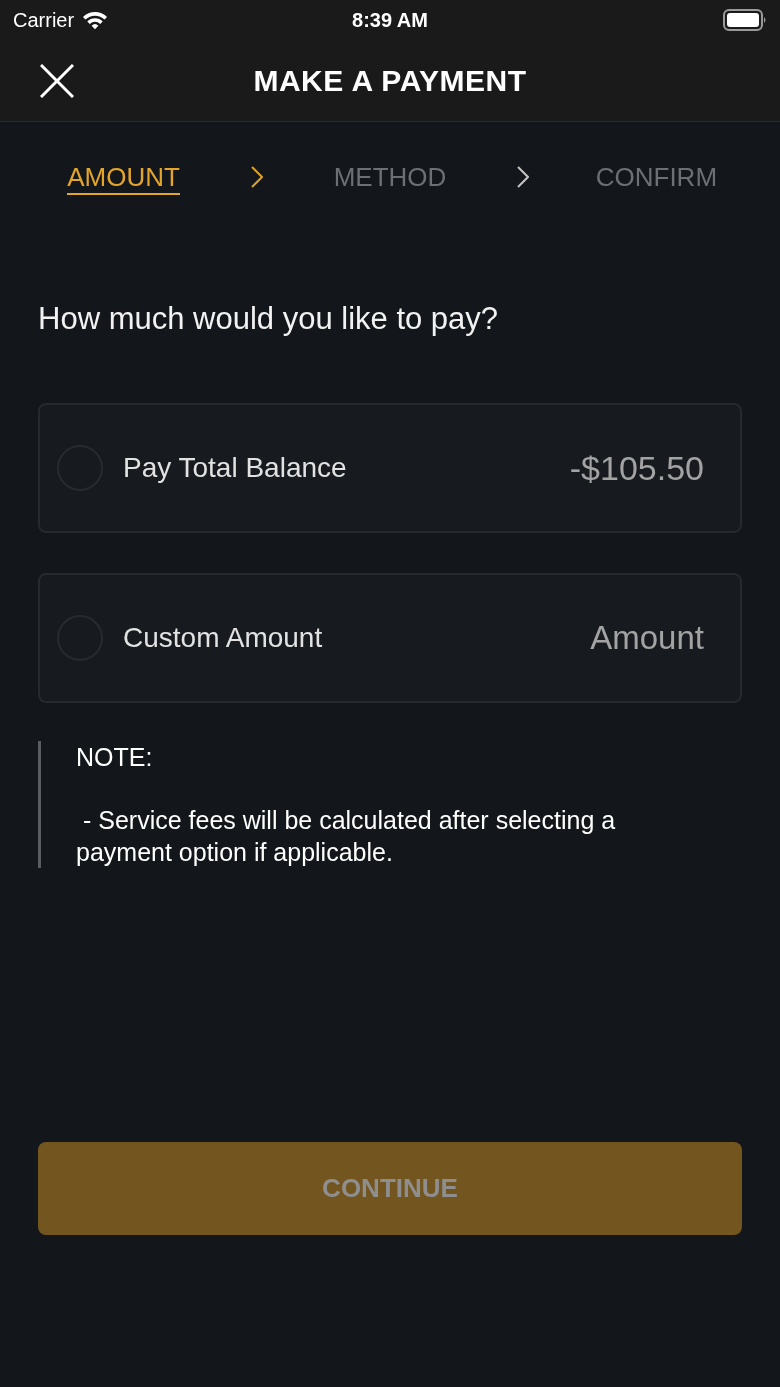 The image size is (780, 1387). What do you see at coordinates (346, 836) in the screenshot?
I see `note-text: - Service fees will be calculated after selecting a payment option if applicable.` at bounding box center [346, 836].